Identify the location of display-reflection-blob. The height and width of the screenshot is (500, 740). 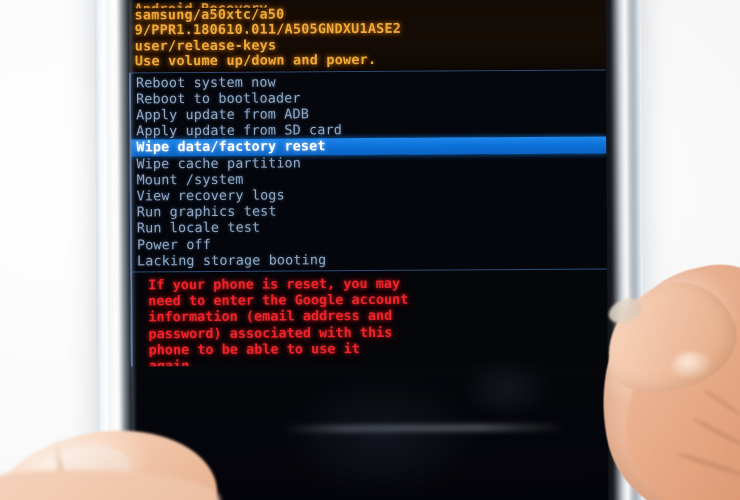
(381, 438).